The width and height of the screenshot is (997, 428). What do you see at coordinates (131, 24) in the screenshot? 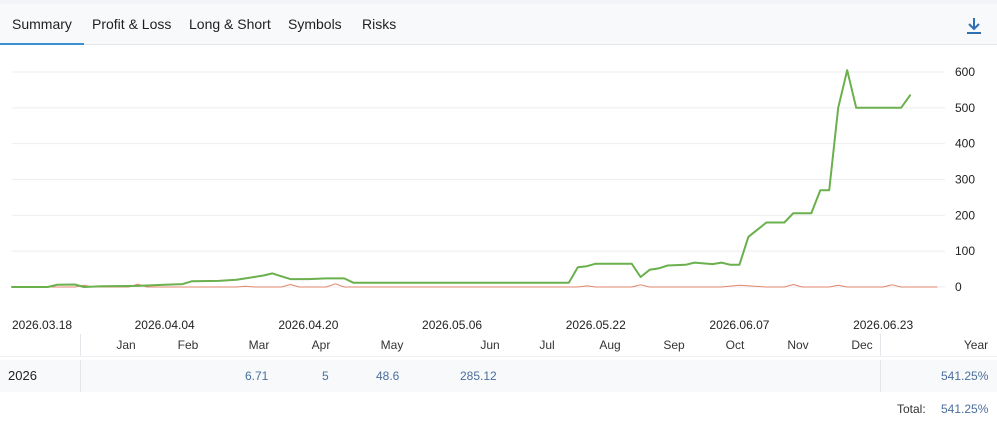
I see `tab-profit-loss: Profit & Loss` at bounding box center [131, 24].